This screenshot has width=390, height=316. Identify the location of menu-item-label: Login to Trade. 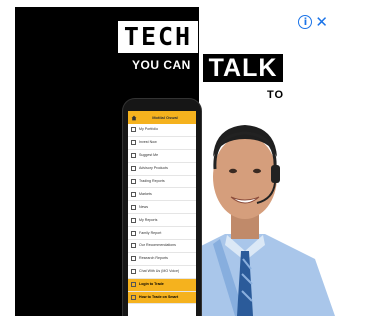
(151, 284).